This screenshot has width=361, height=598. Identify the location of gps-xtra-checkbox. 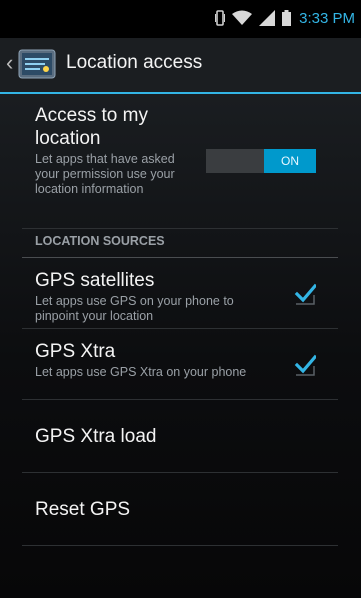
(305, 365).